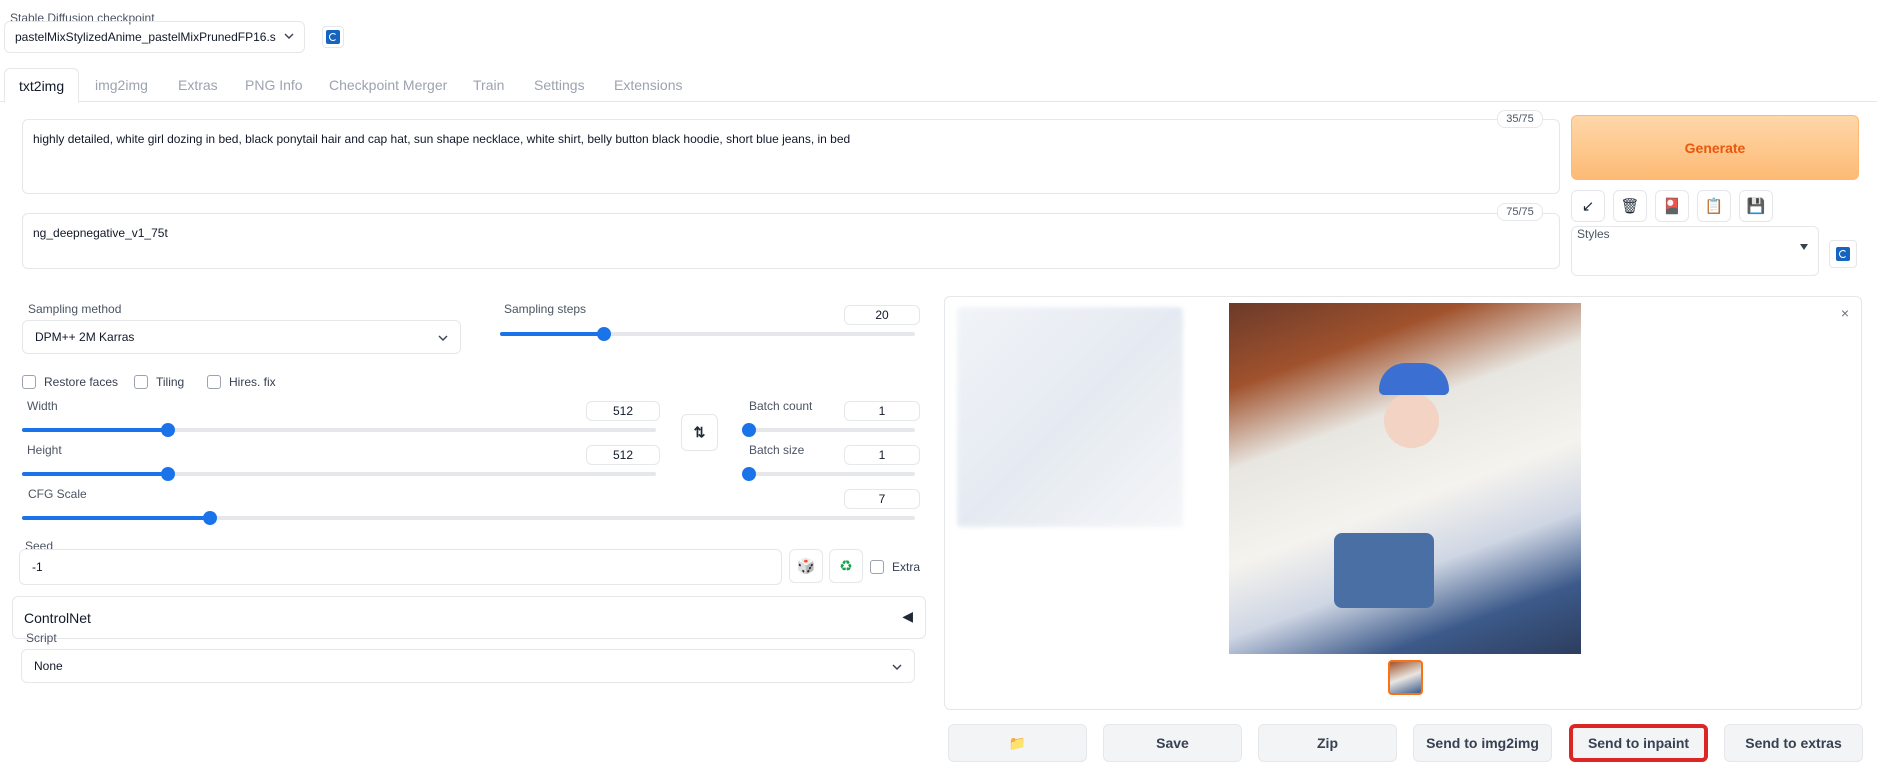 The image size is (1877, 770). What do you see at coordinates (828, 430) in the screenshot?
I see `batch-count-slider` at bounding box center [828, 430].